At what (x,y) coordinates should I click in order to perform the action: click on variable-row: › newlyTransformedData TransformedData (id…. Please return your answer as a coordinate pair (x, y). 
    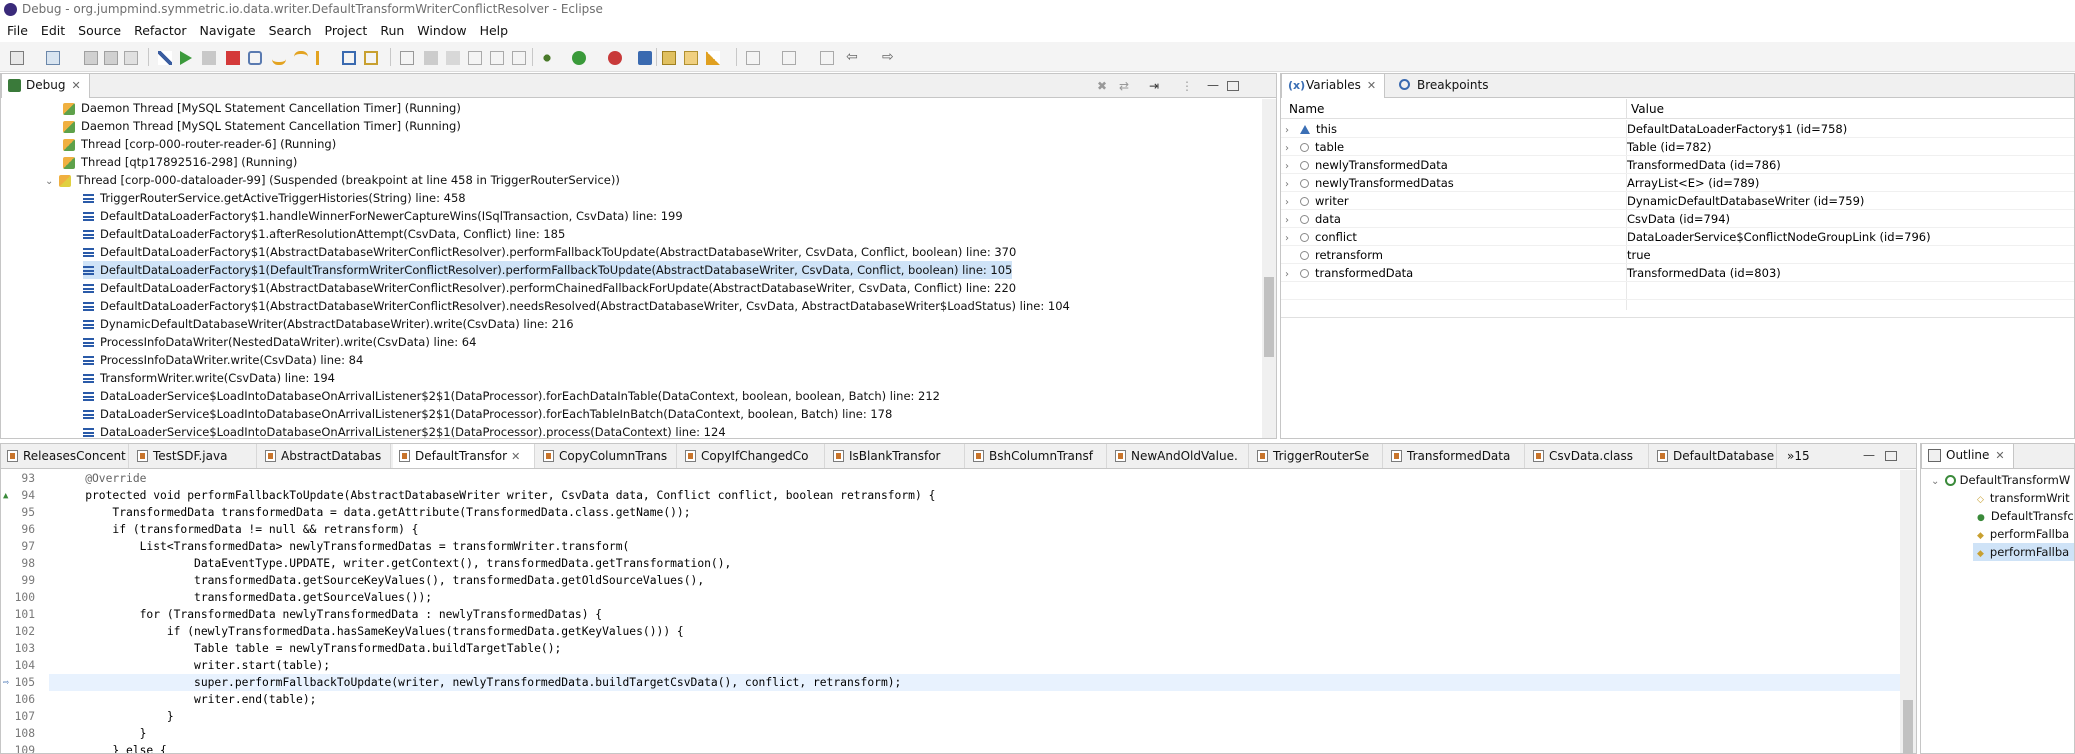
    Looking at the image, I should click on (1677, 165).